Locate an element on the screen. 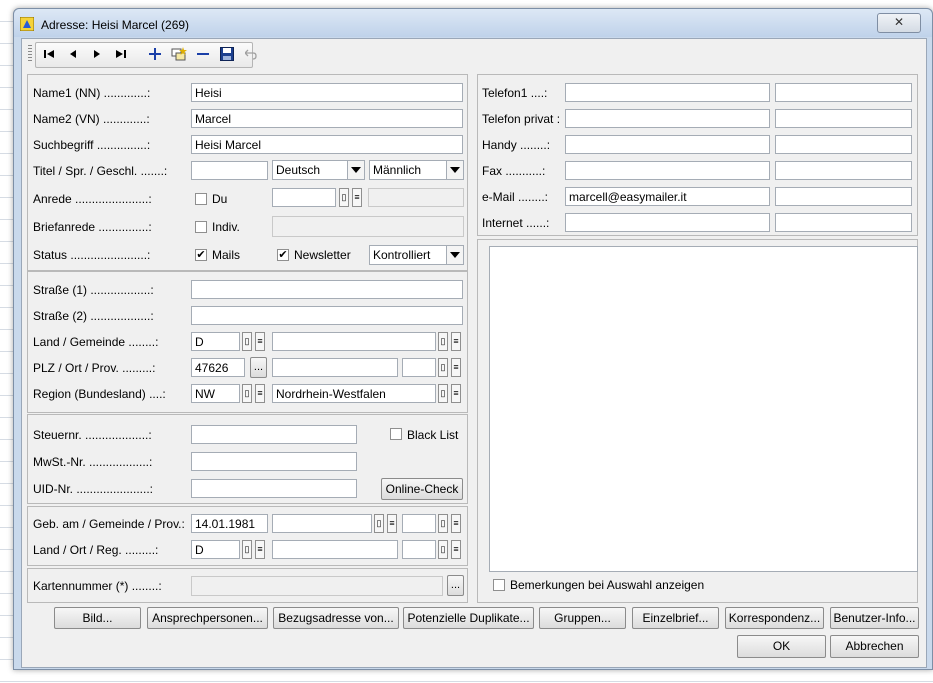 This screenshot has height=683, width=933. mobile-label: Handy ........: is located at coordinates (516, 145).